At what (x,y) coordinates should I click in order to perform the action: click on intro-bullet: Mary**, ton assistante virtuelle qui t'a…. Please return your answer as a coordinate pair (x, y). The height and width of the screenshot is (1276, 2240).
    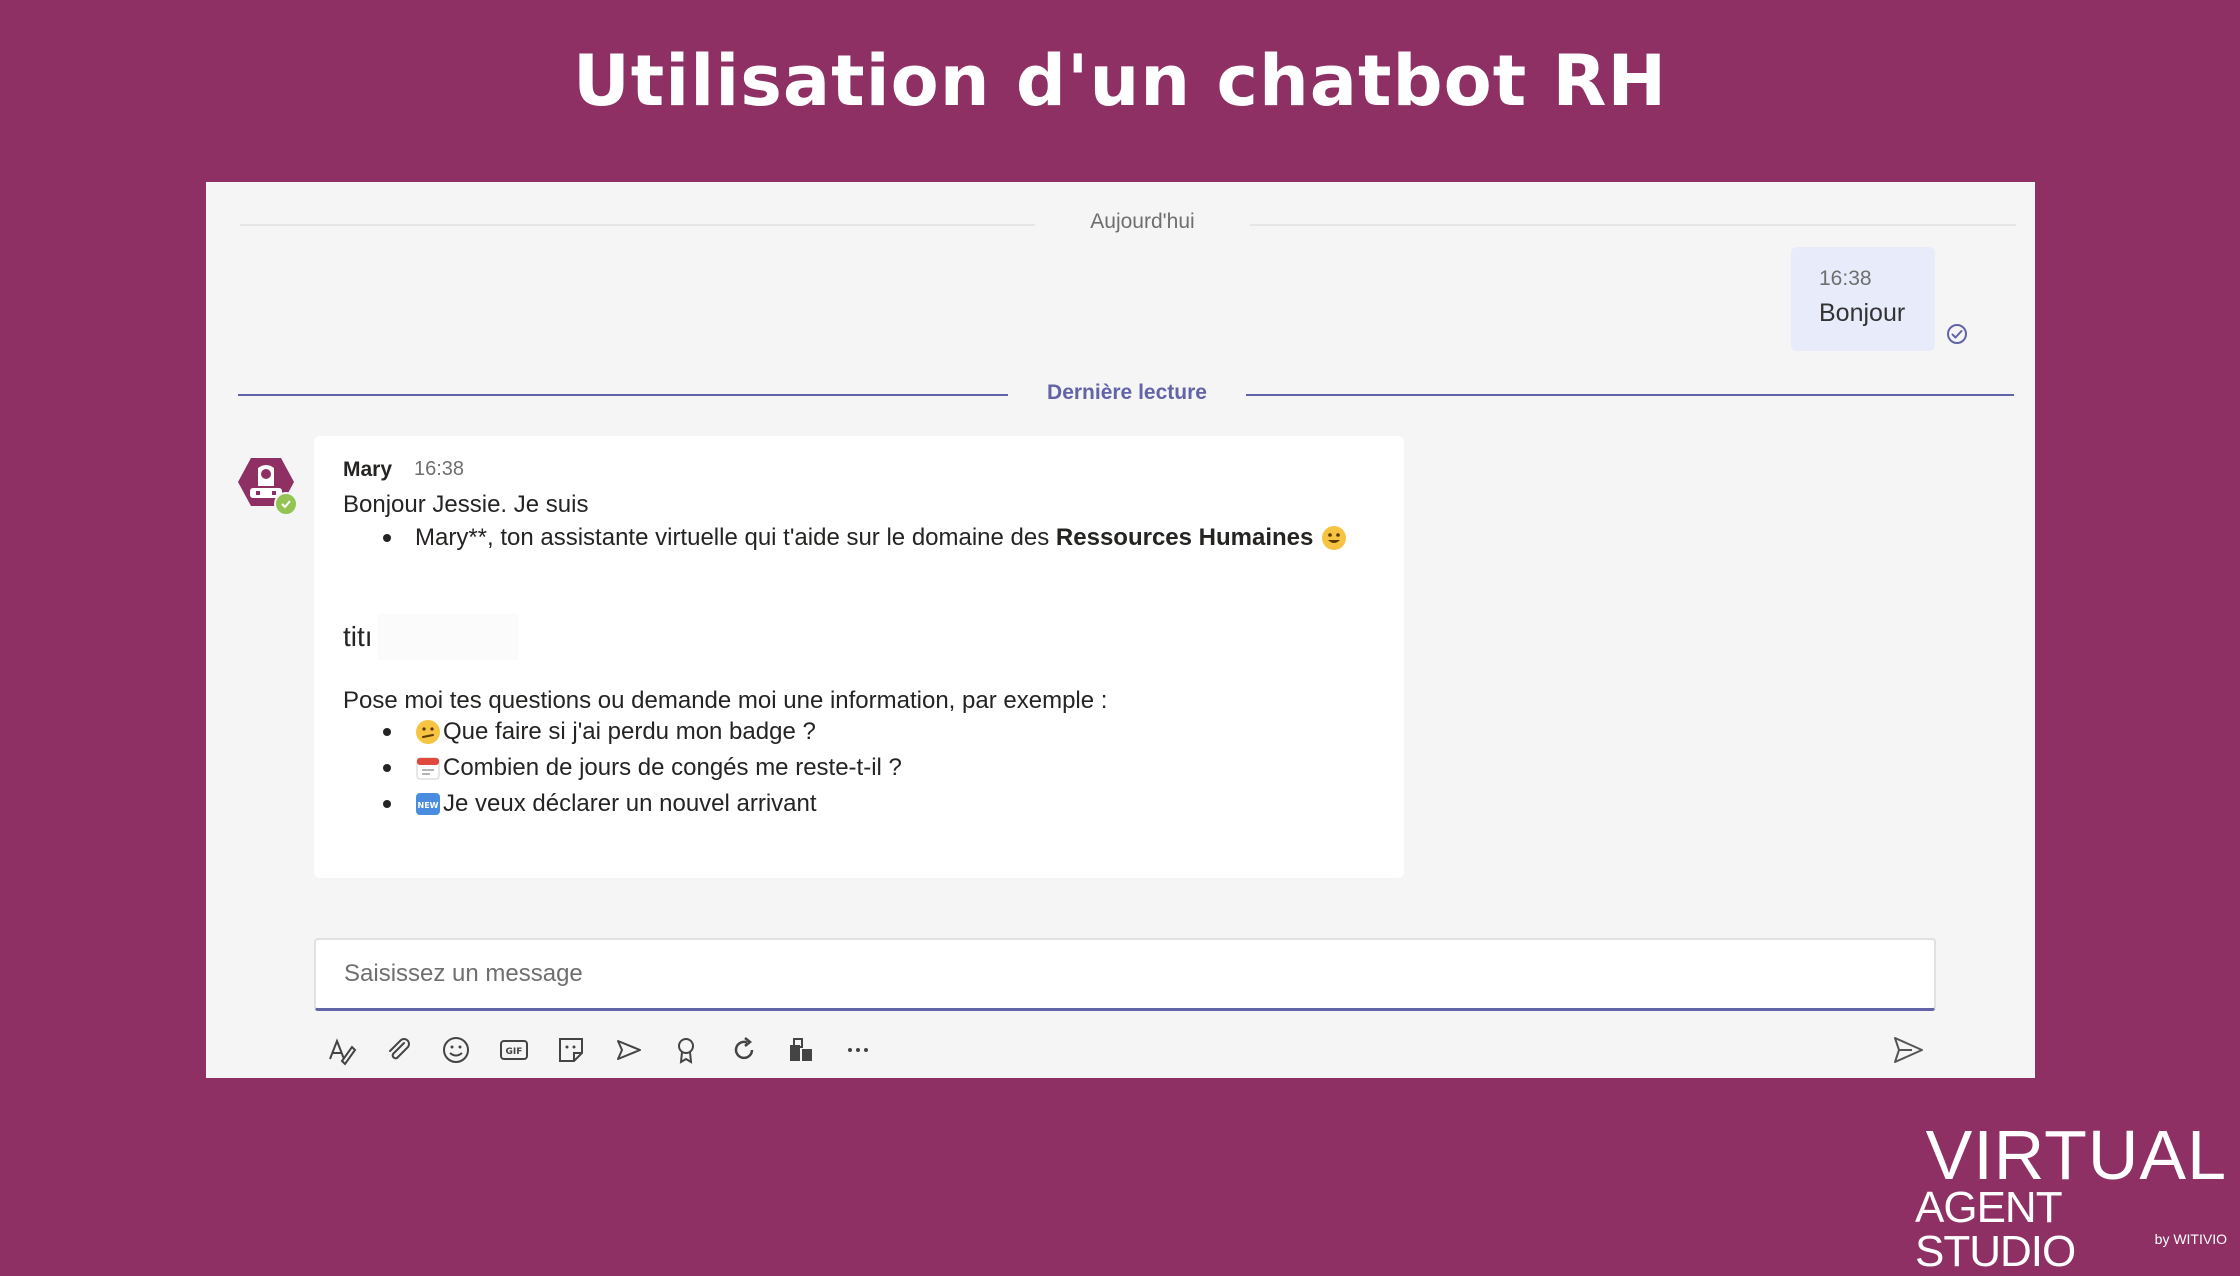
    Looking at the image, I should click on (846, 538).